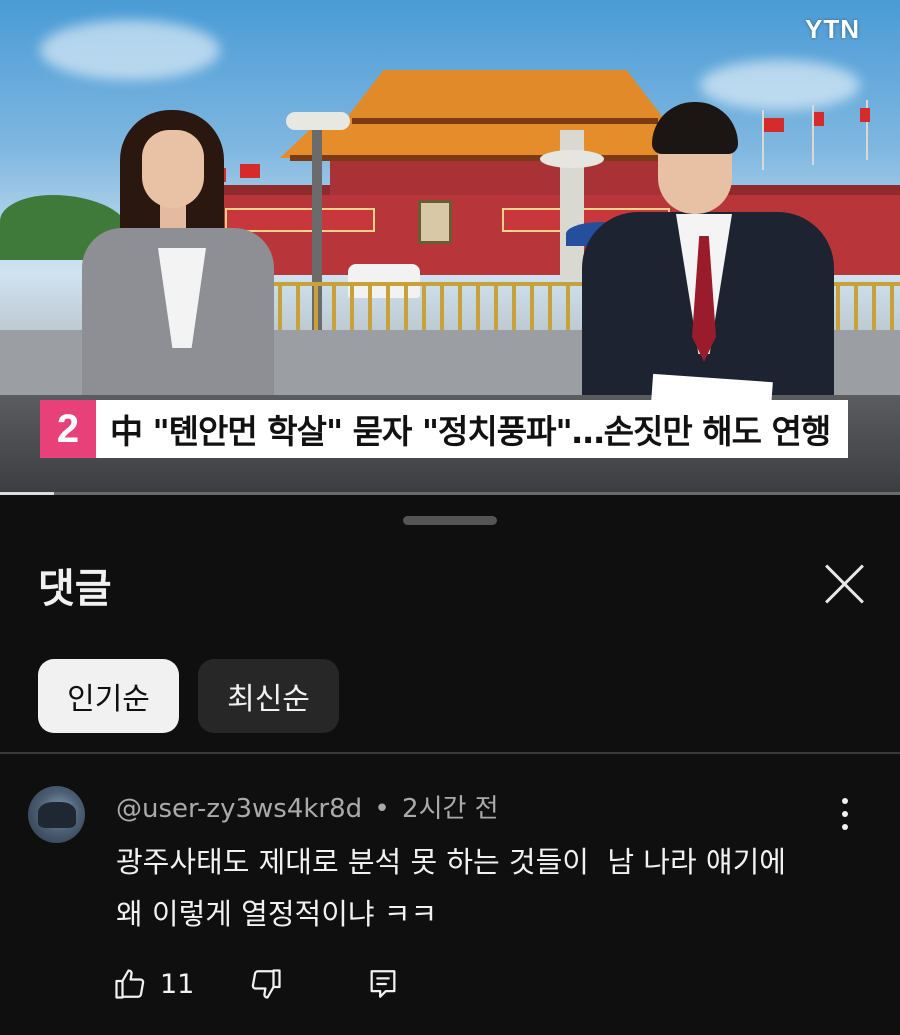  What do you see at coordinates (300, 220) in the screenshot?
I see `background-banner-left` at bounding box center [300, 220].